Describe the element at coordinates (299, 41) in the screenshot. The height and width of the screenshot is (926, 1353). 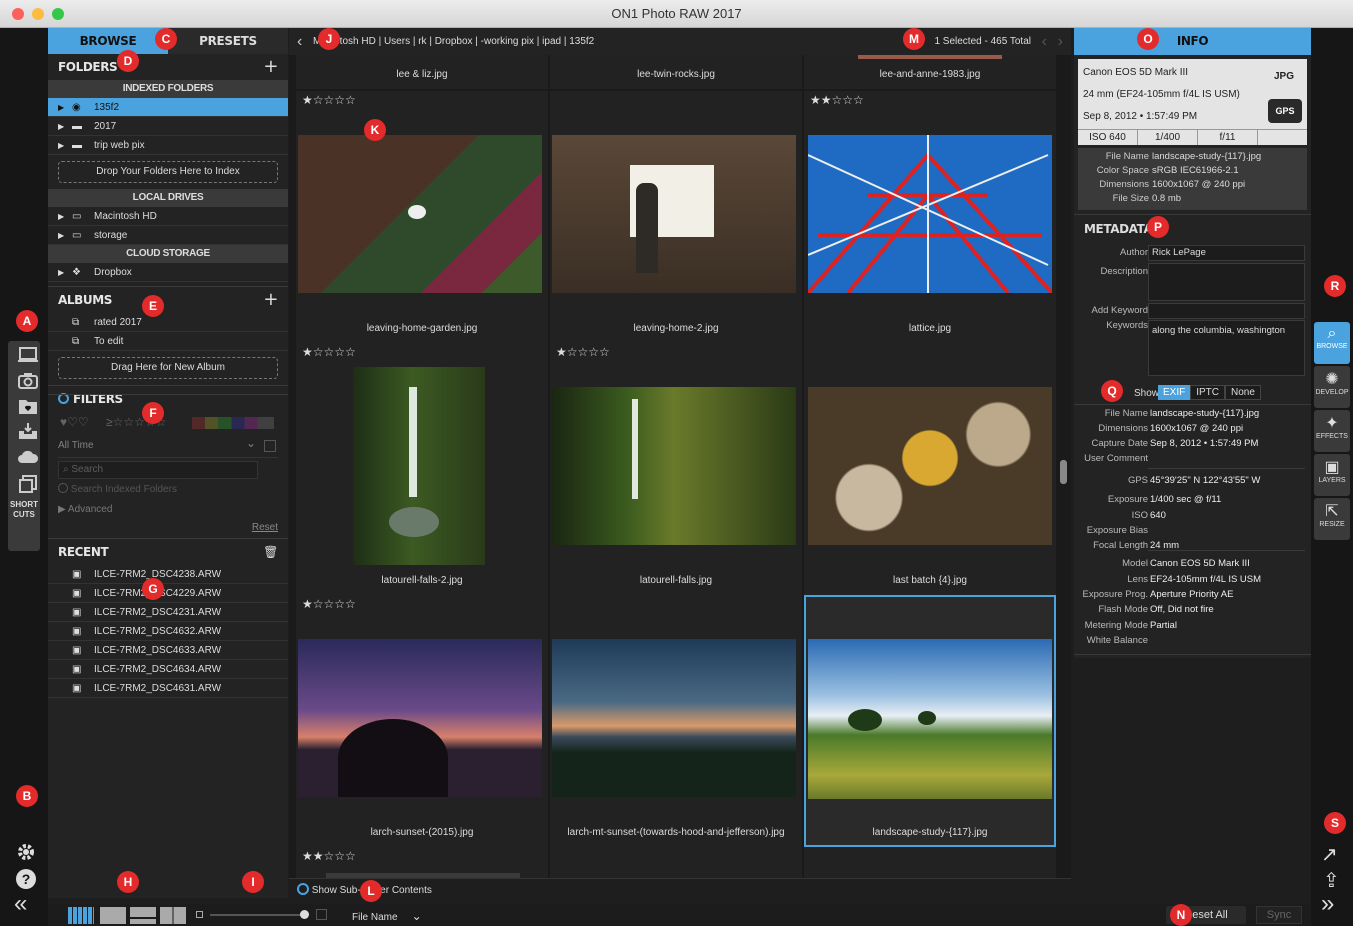
I see `back-chevron-icon: ‹` at that location.